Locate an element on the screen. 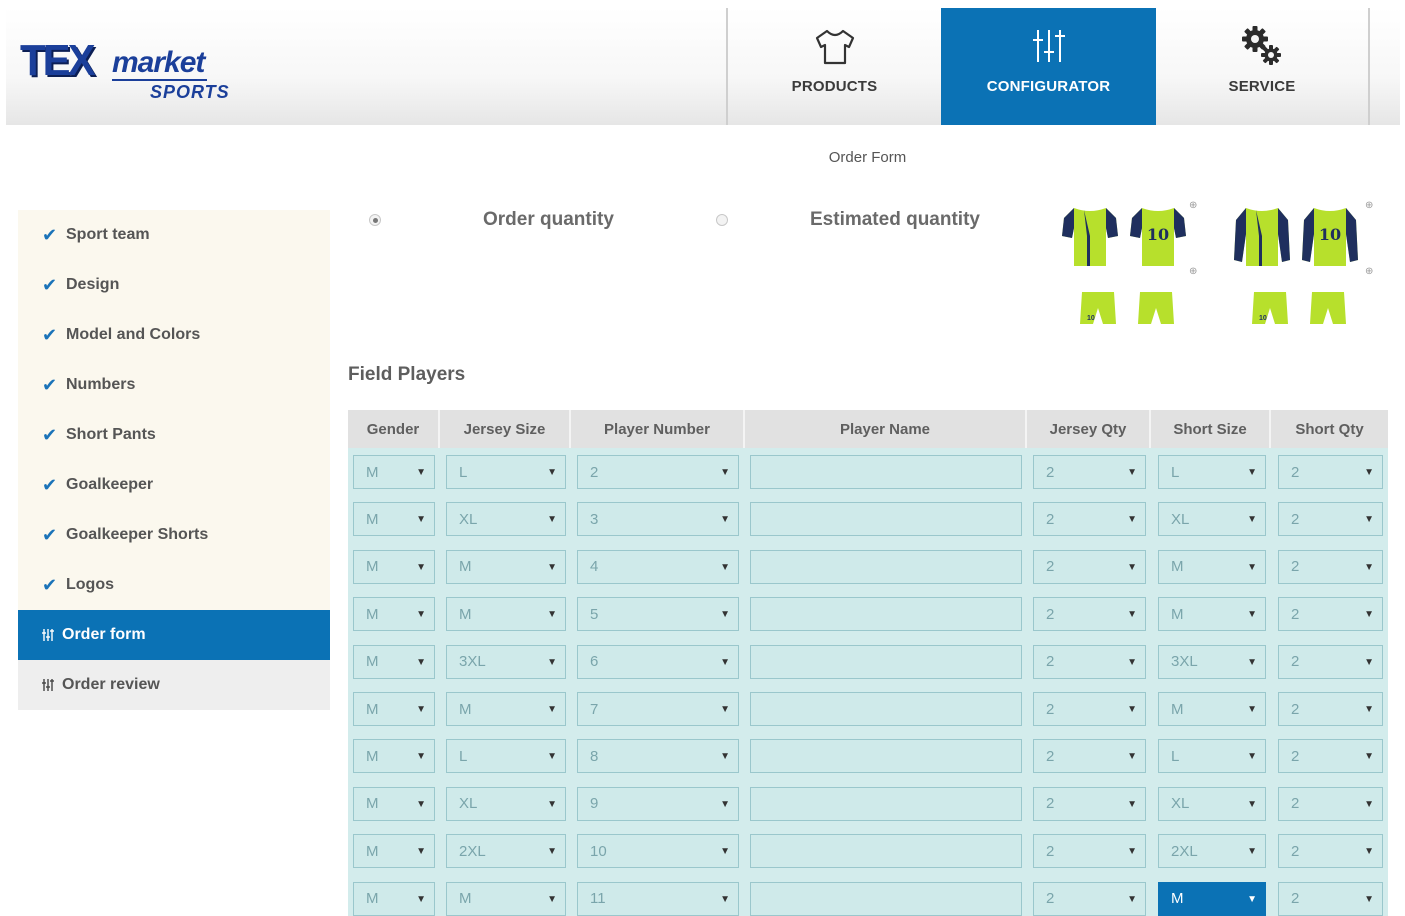 The height and width of the screenshot is (916, 1405). sidebar-item-design: ✔ Design is located at coordinates (174, 285).